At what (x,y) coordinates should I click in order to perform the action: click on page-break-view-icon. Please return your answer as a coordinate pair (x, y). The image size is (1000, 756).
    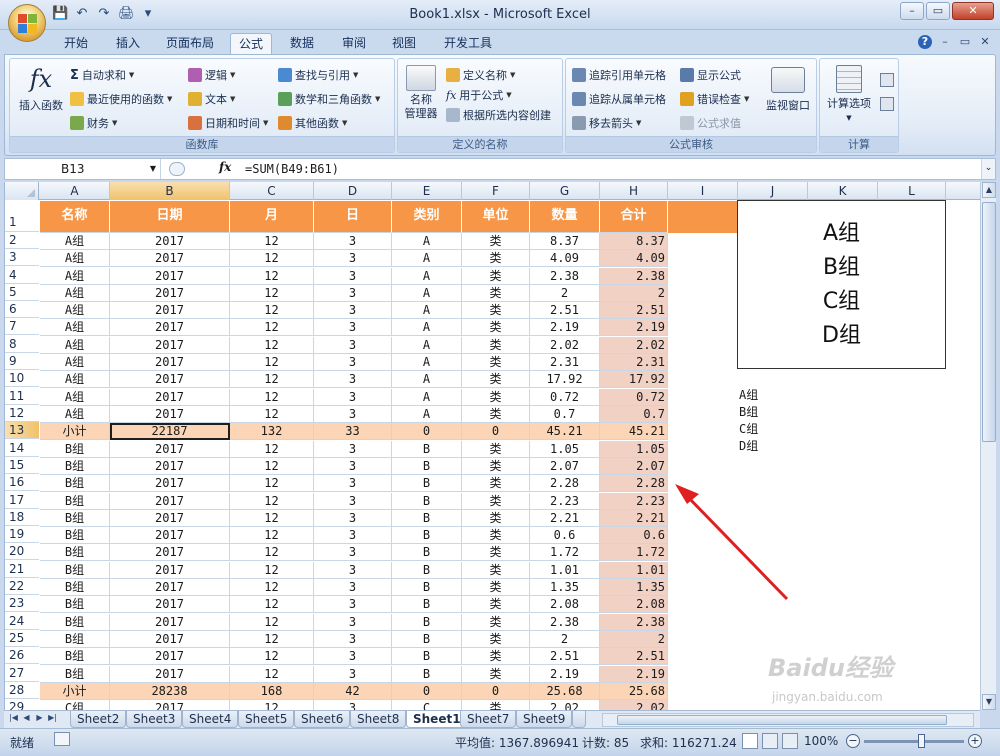
    Looking at the image, I should click on (790, 741).